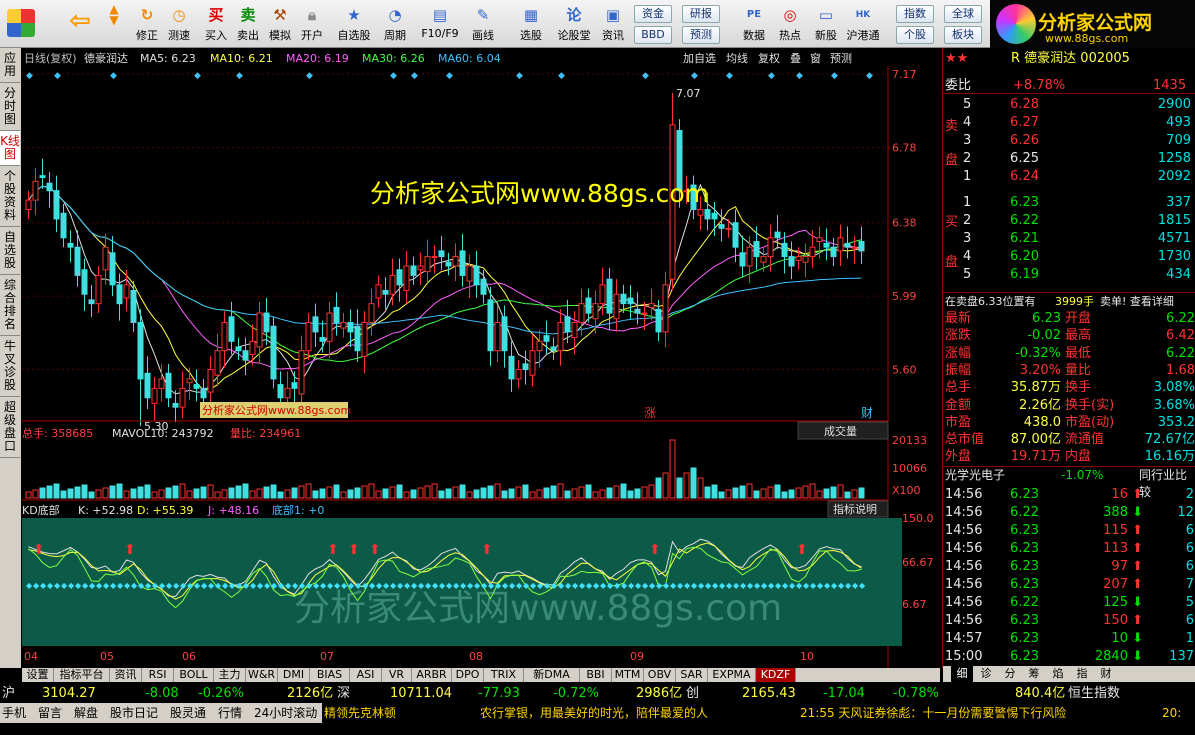  I want to click on indicator-tab: RSI, so click(158, 675).